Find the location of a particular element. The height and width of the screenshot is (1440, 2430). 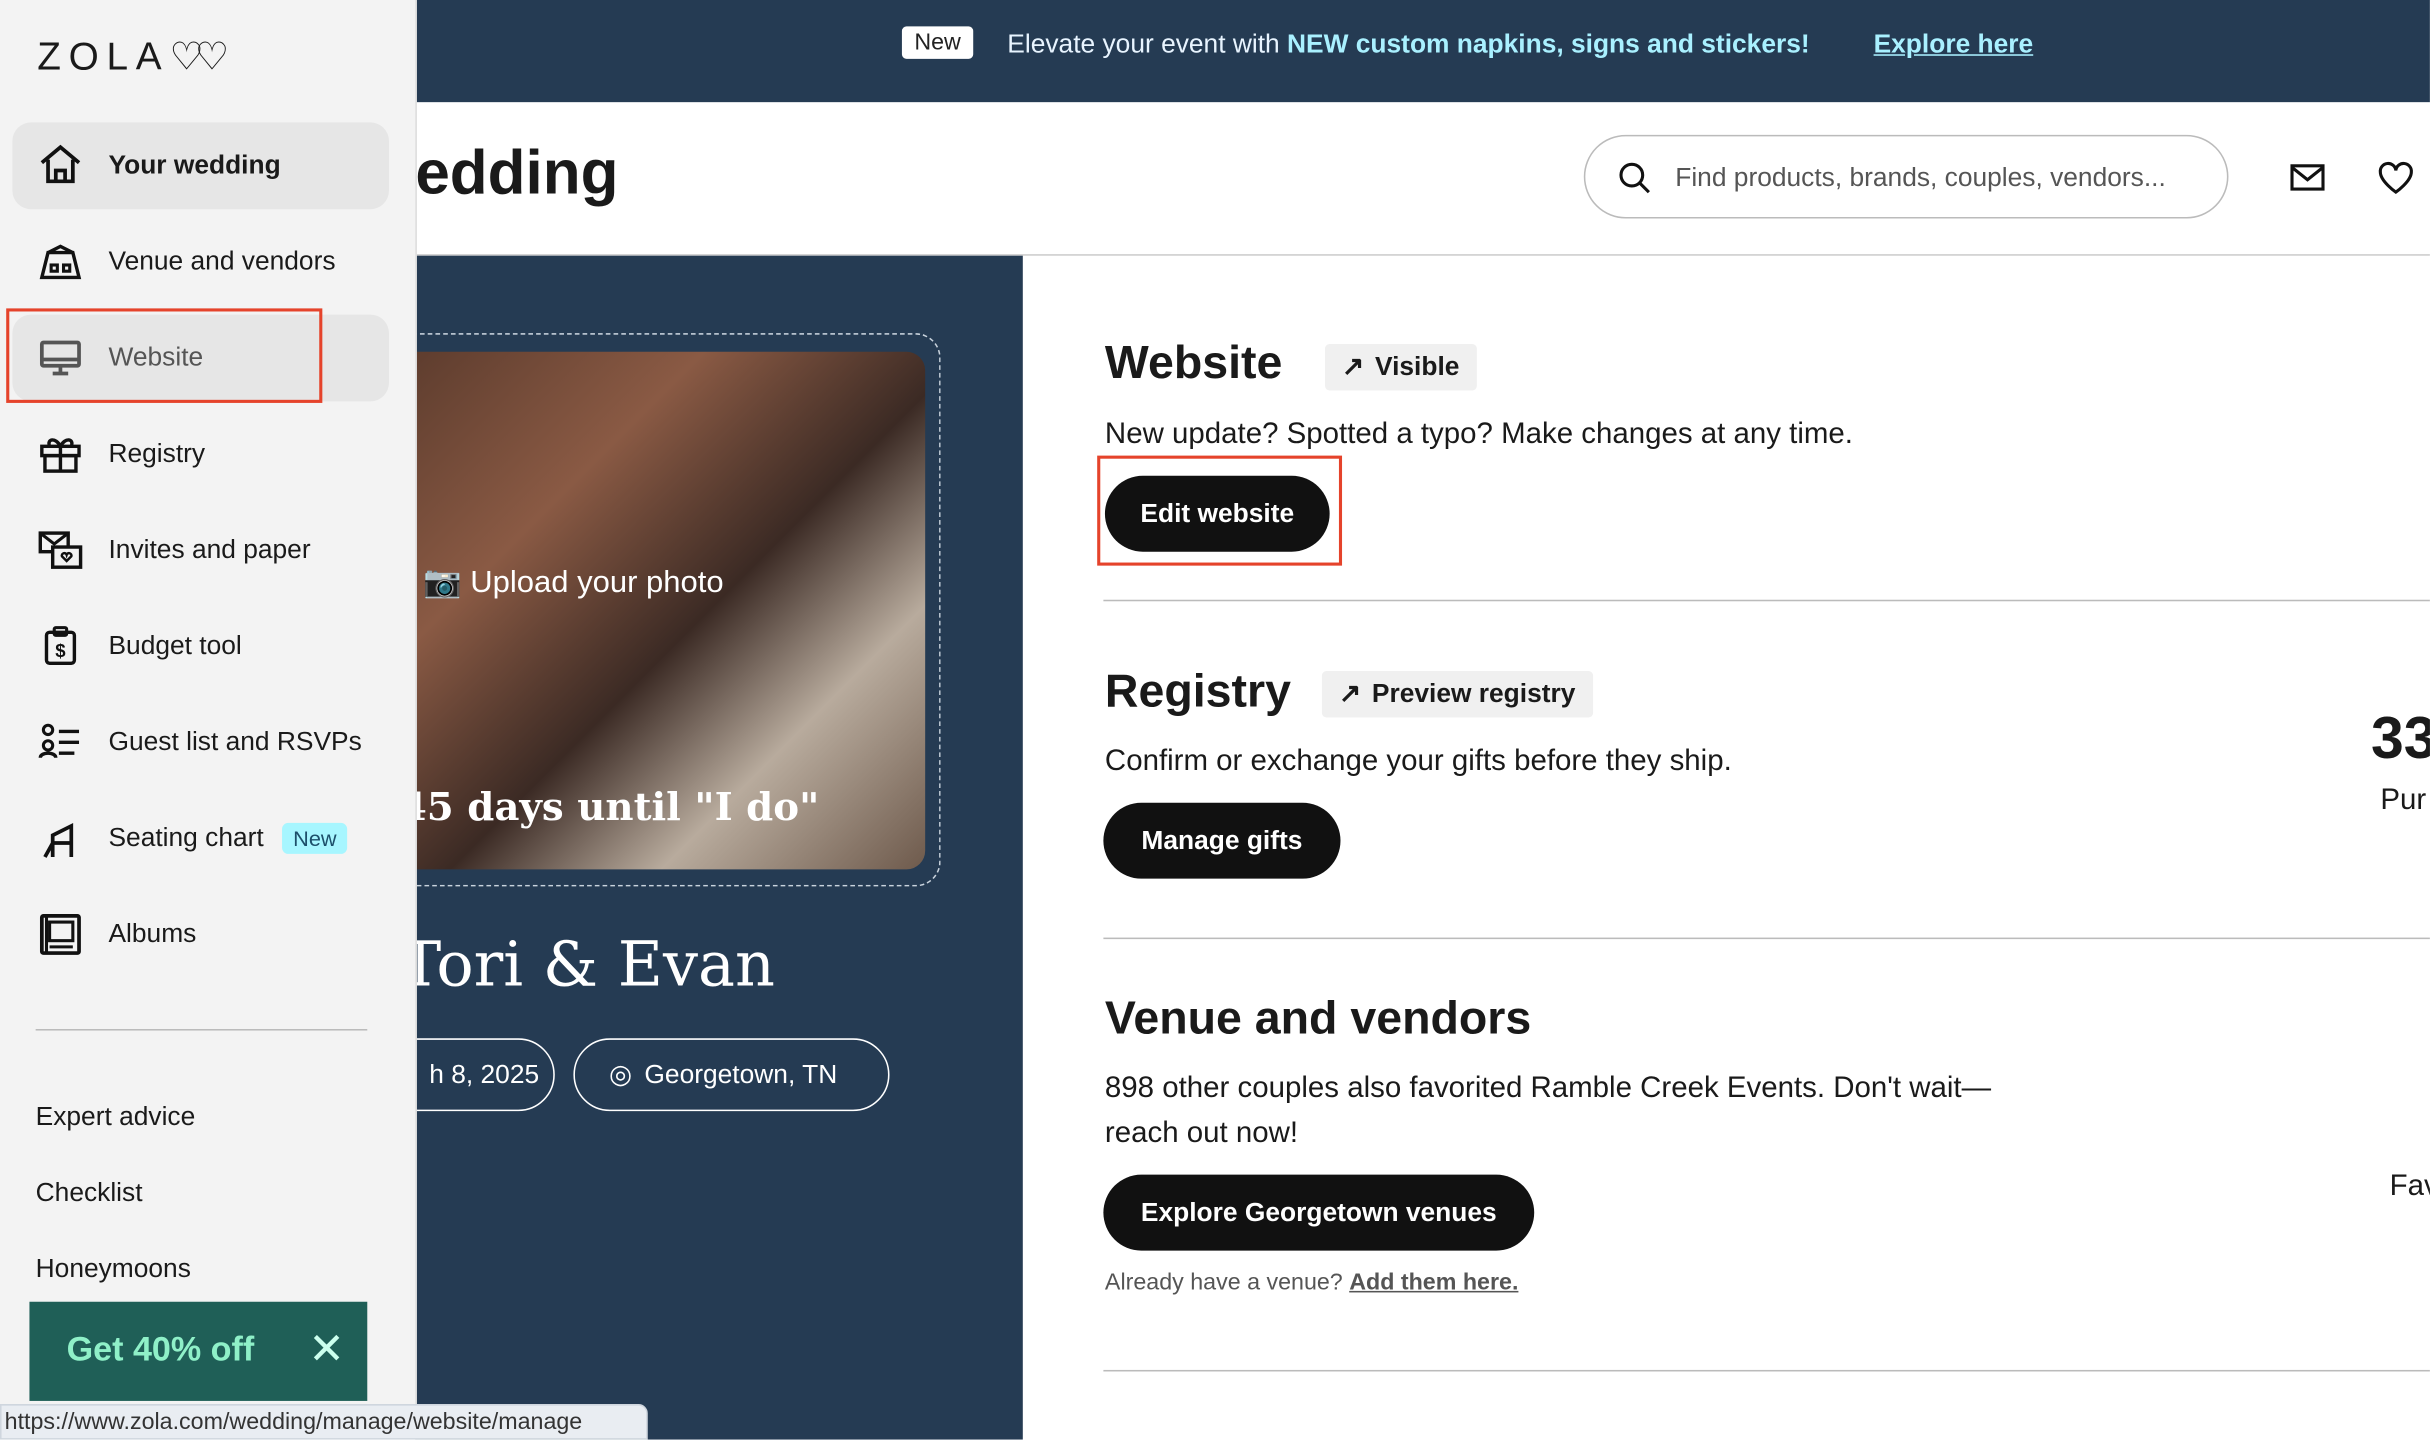

sidebar-item-invites-and-paper: Invites and paper is located at coordinates (200, 550).